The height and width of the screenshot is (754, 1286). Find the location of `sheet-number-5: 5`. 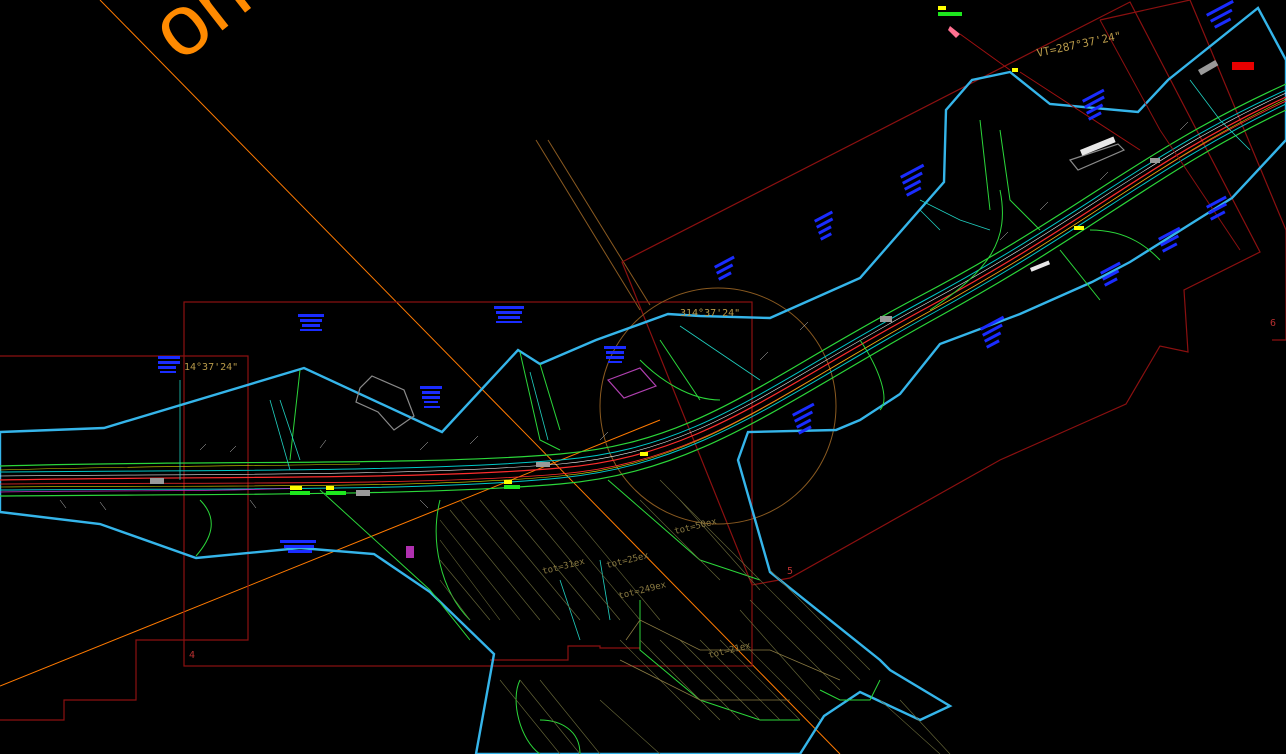

sheet-number-5: 5 is located at coordinates (790, 571).